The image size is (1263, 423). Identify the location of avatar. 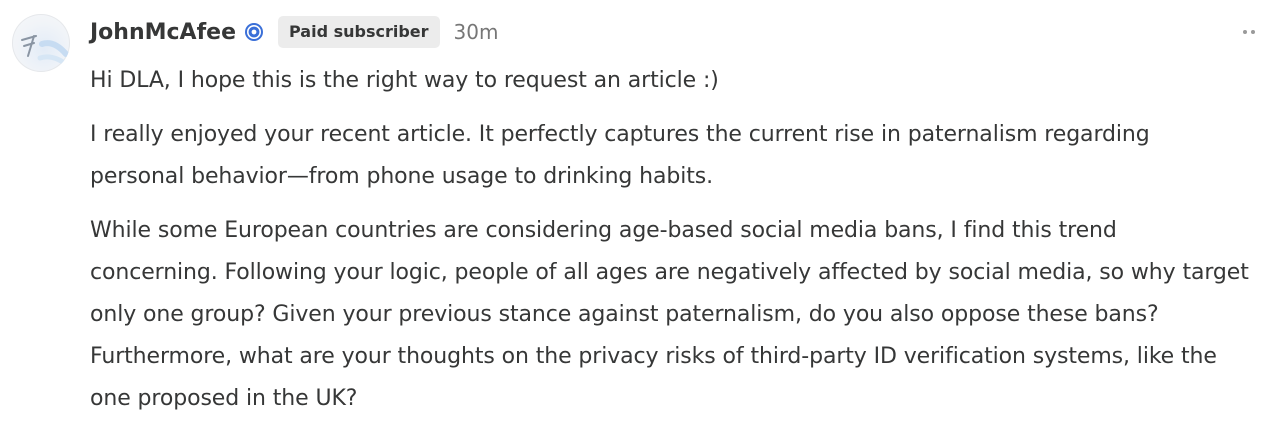
(41, 43).